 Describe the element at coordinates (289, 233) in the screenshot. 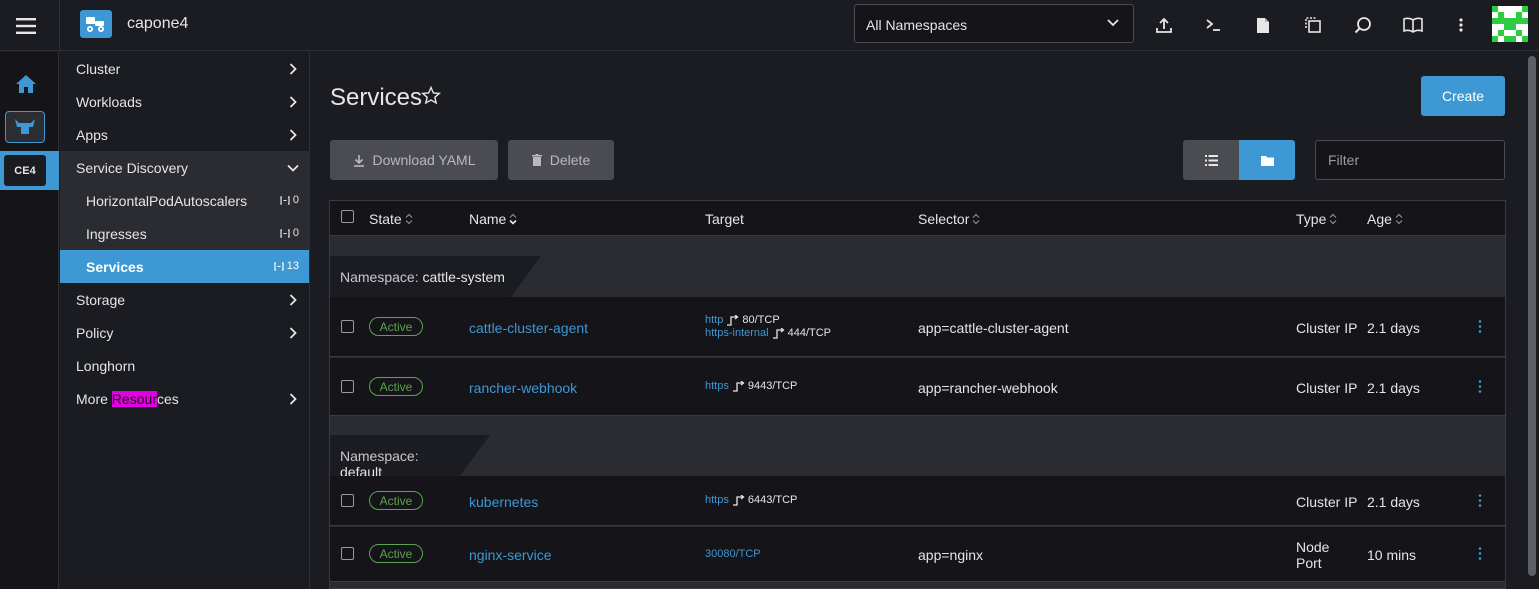

I see `resource-count: 0` at that location.